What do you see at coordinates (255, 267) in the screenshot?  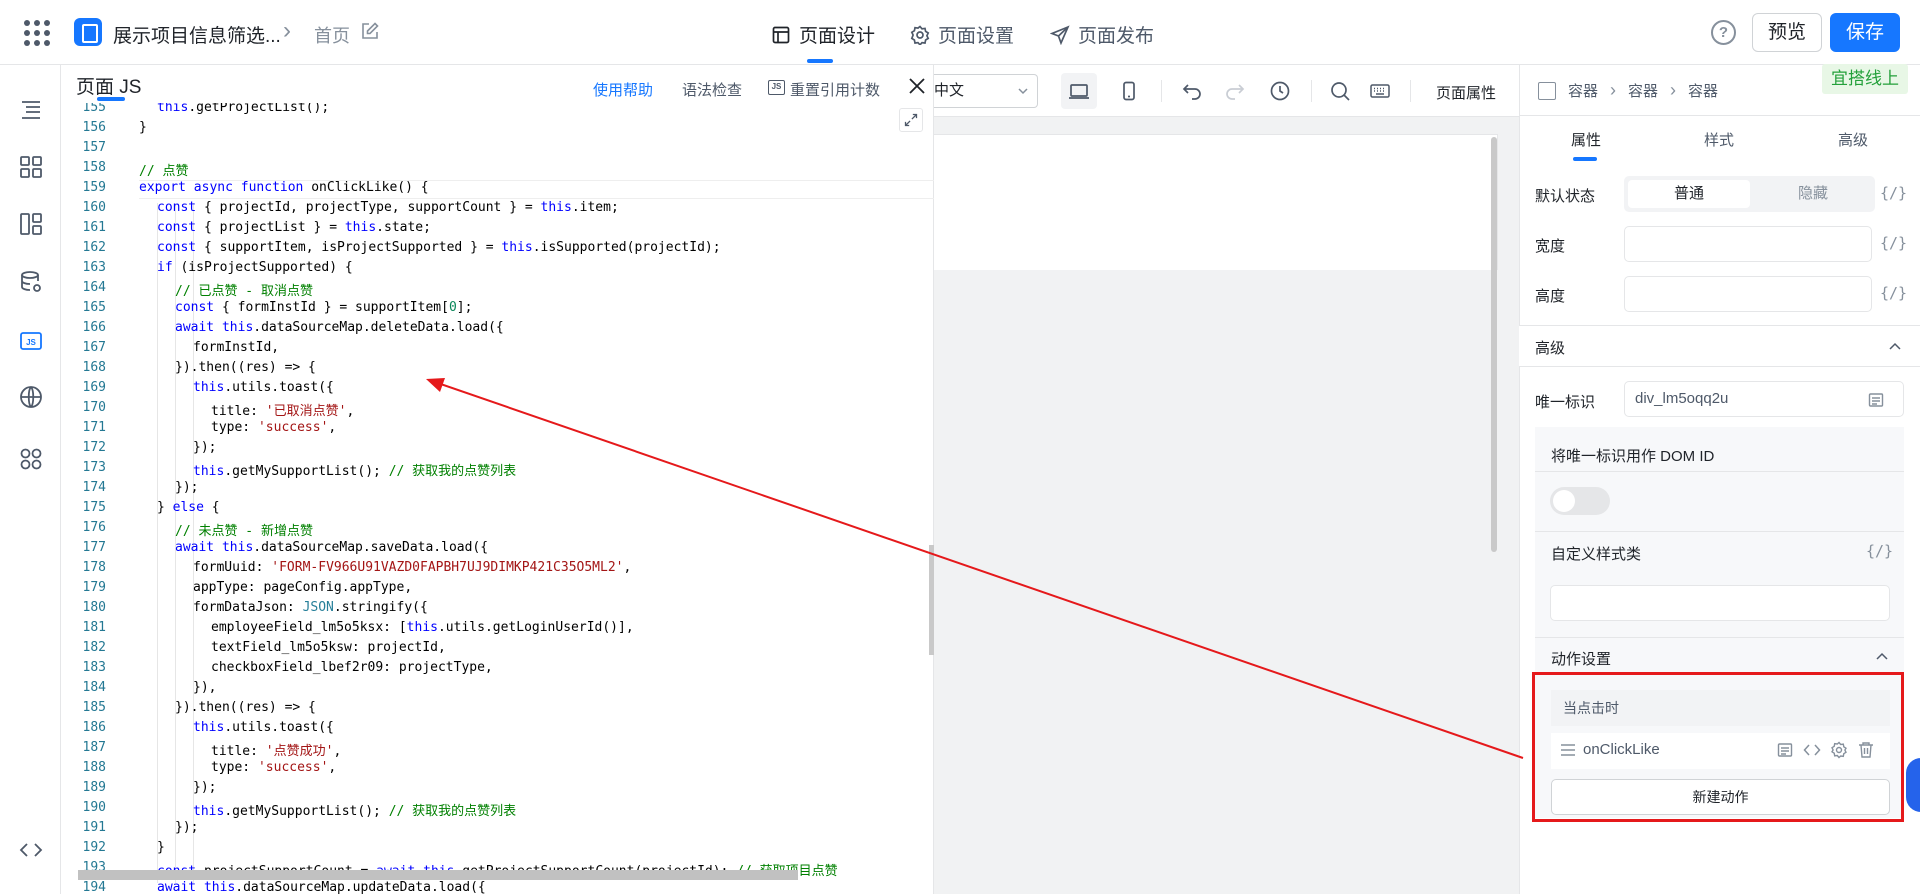 I see `code-line: if (isProjectSupported) {` at bounding box center [255, 267].